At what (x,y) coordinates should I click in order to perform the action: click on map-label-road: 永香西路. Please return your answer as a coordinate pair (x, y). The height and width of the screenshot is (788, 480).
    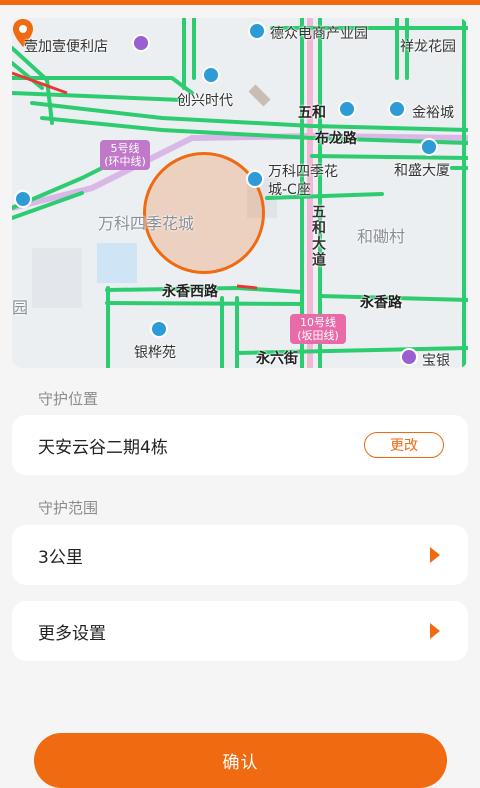
    Looking at the image, I should click on (190, 292).